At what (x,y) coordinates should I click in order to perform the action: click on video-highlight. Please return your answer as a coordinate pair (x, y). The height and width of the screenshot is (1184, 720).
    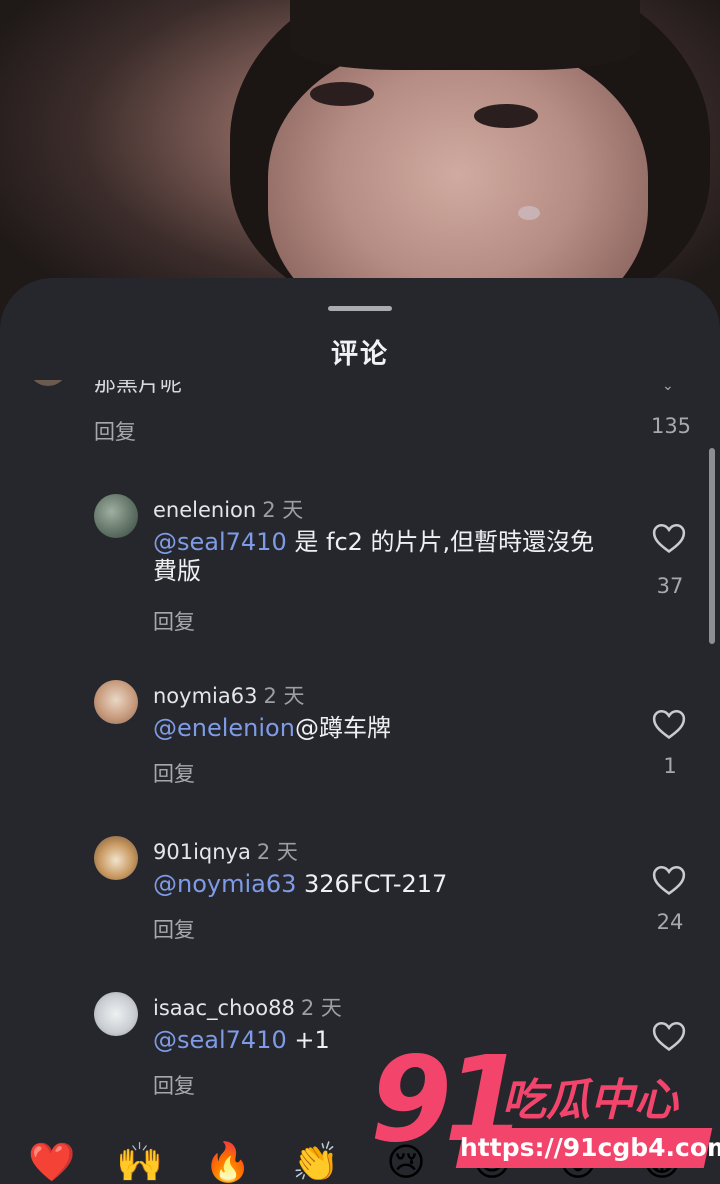
    Looking at the image, I should click on (529, 213).